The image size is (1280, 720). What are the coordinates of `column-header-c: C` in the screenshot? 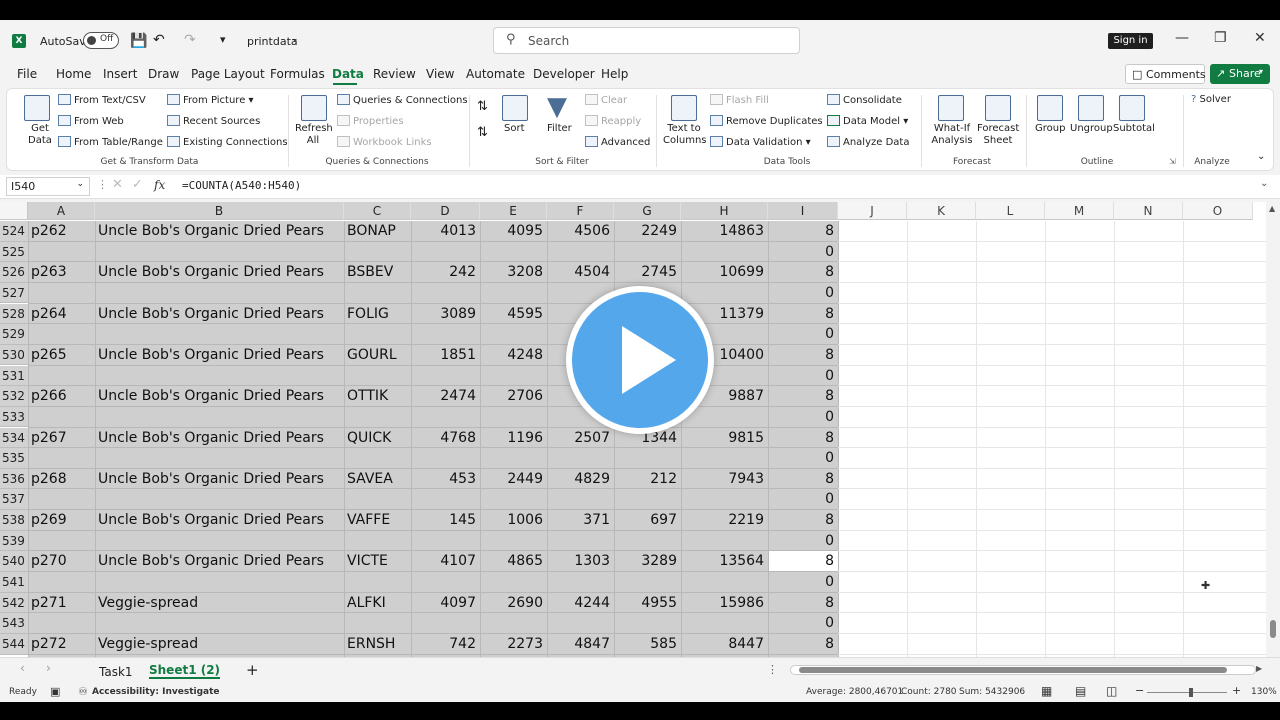 It's located at (377, 211).